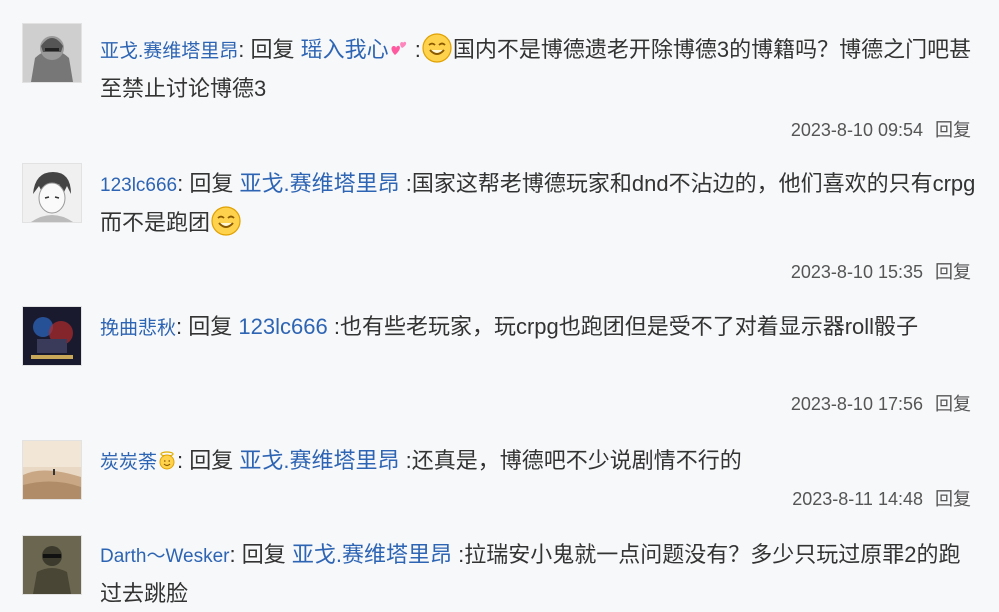 The image size is (999, 612). I want to click on username-link: 挽曲悲秋, so click(138, 328).